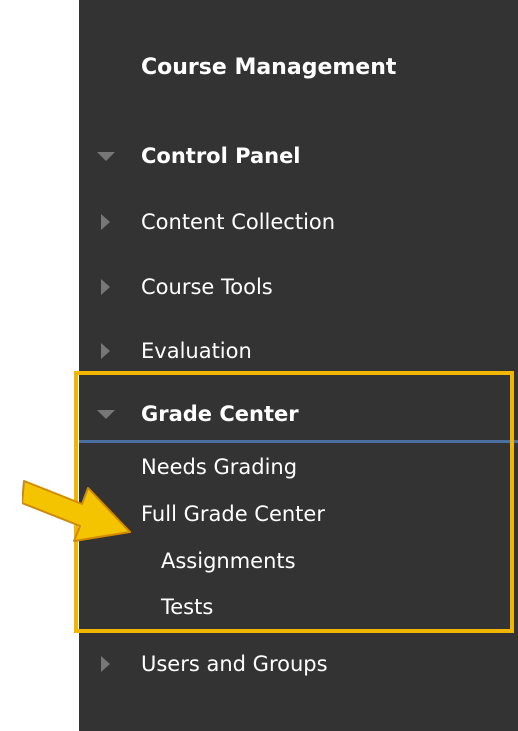  I want to click on menu-item-users-and-groups: Users and Groups, so click(298, 664).